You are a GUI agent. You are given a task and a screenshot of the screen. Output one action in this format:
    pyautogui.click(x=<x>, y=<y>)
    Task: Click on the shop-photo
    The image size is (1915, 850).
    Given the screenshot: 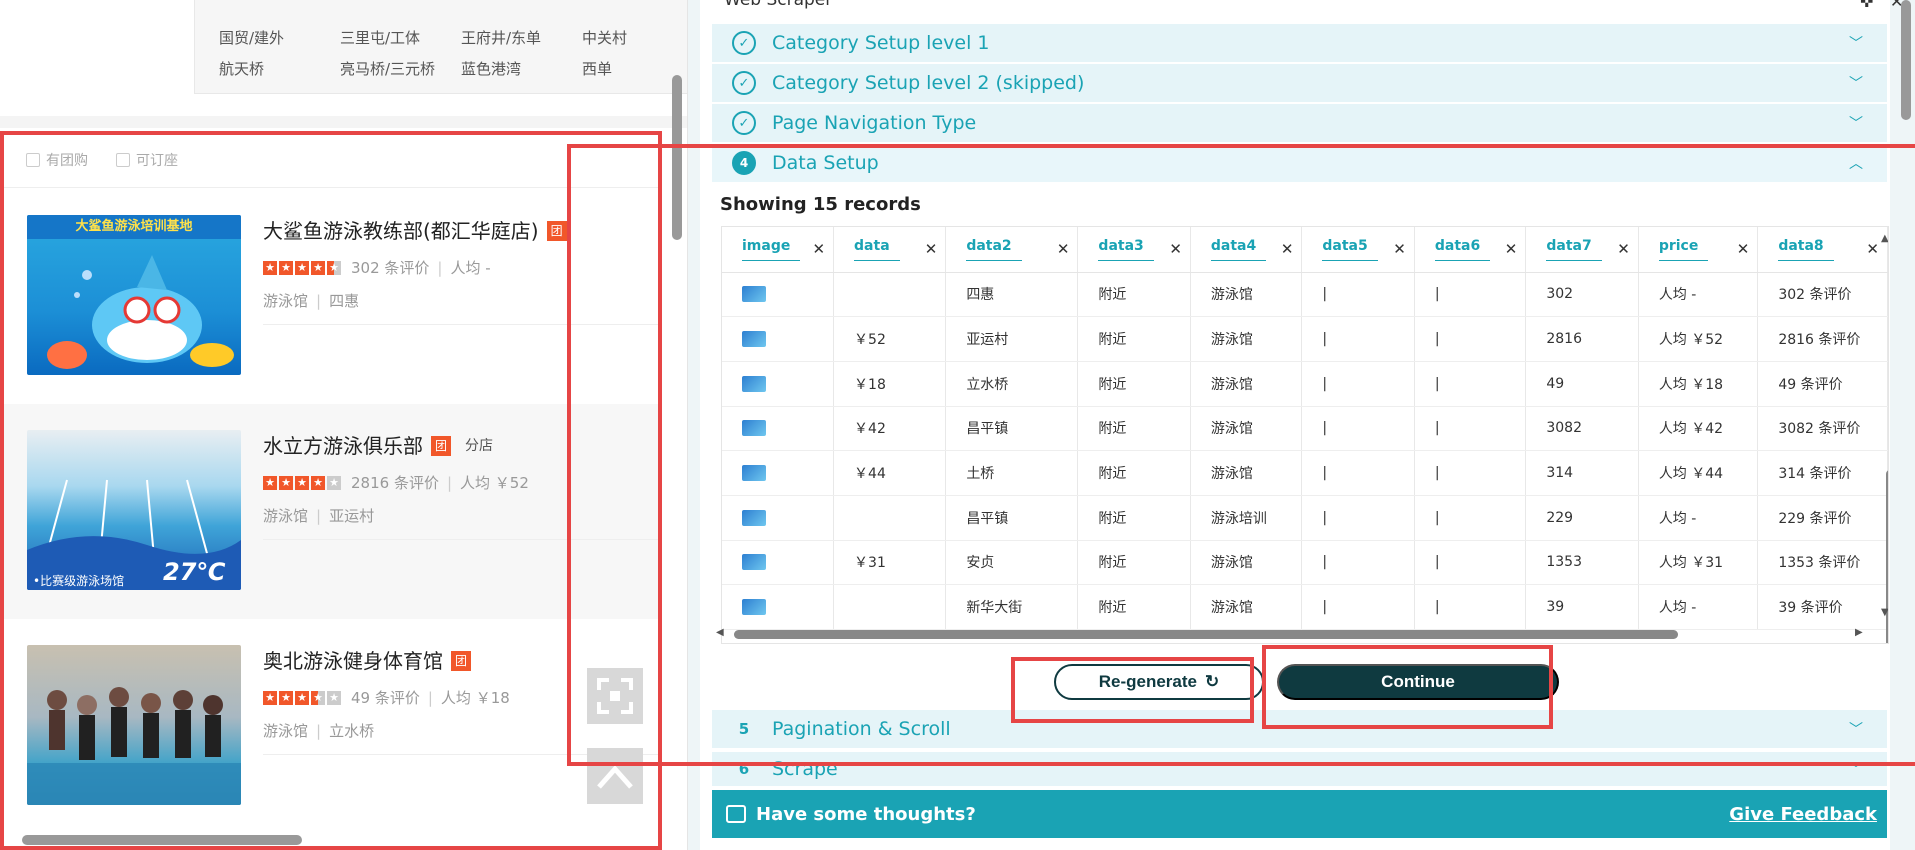 What is the action you would take?
    pyautogui.click(x=134, y=725)
    